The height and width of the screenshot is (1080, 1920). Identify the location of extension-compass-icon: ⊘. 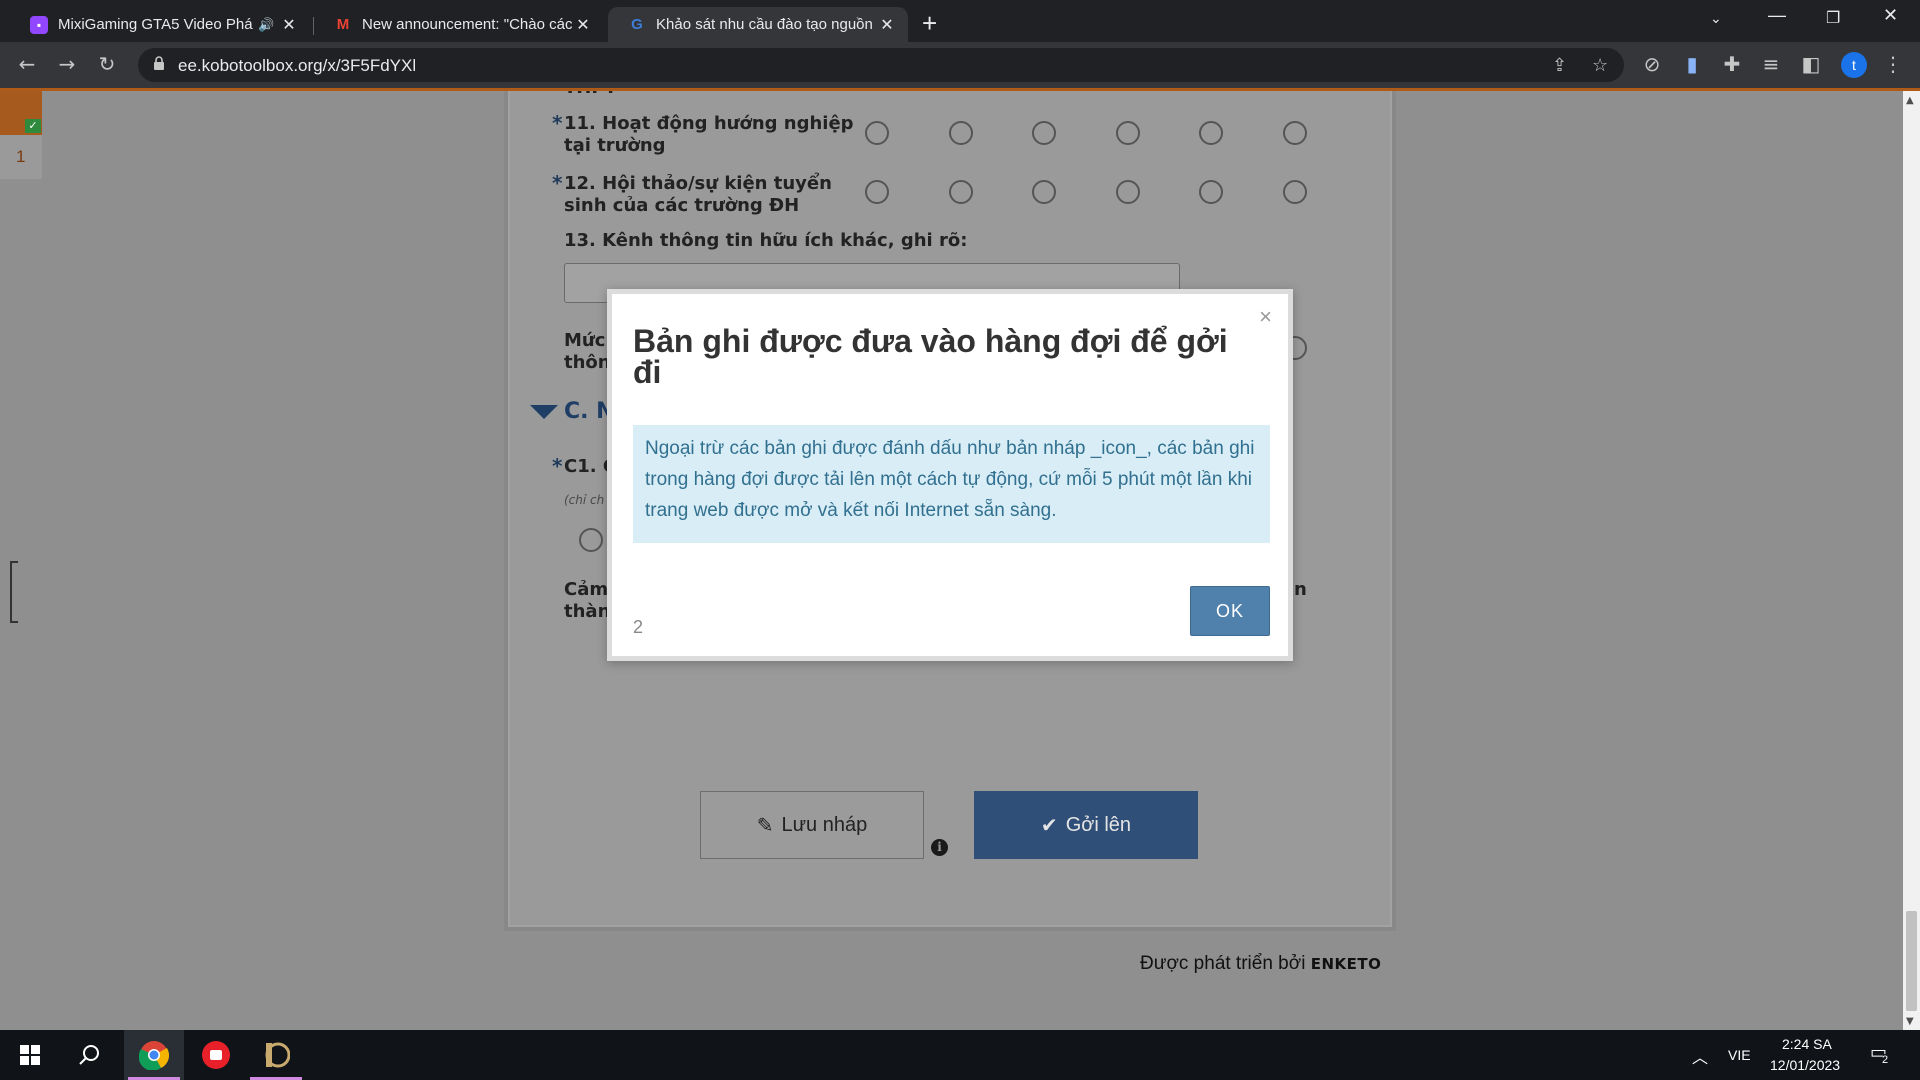
(1652, 64).